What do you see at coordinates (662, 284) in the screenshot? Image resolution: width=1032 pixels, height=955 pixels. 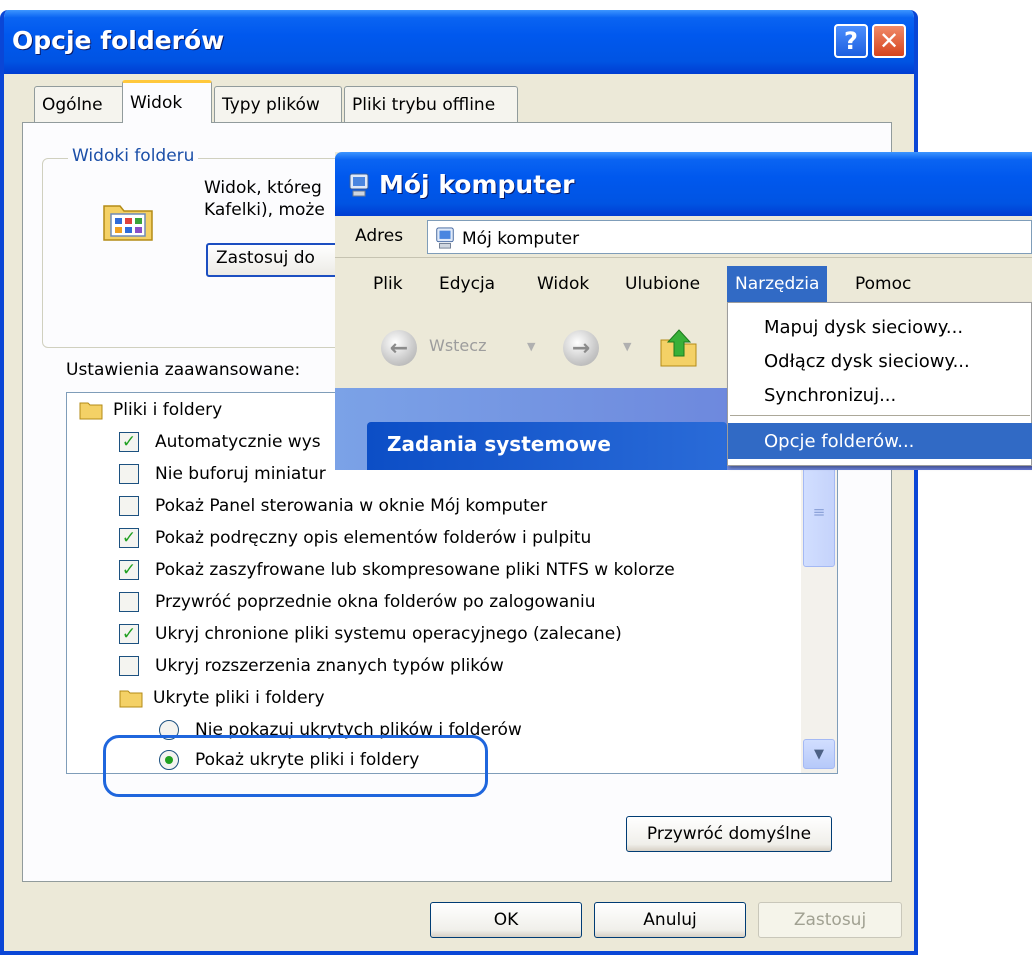 I see `menu-favorites: Ulubione` at bounding box center [662, 284].